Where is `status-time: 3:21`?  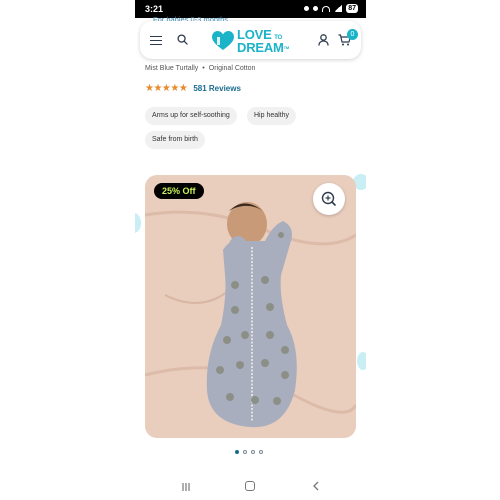 status-time: 3:21 is located at coordinates (154, 9).